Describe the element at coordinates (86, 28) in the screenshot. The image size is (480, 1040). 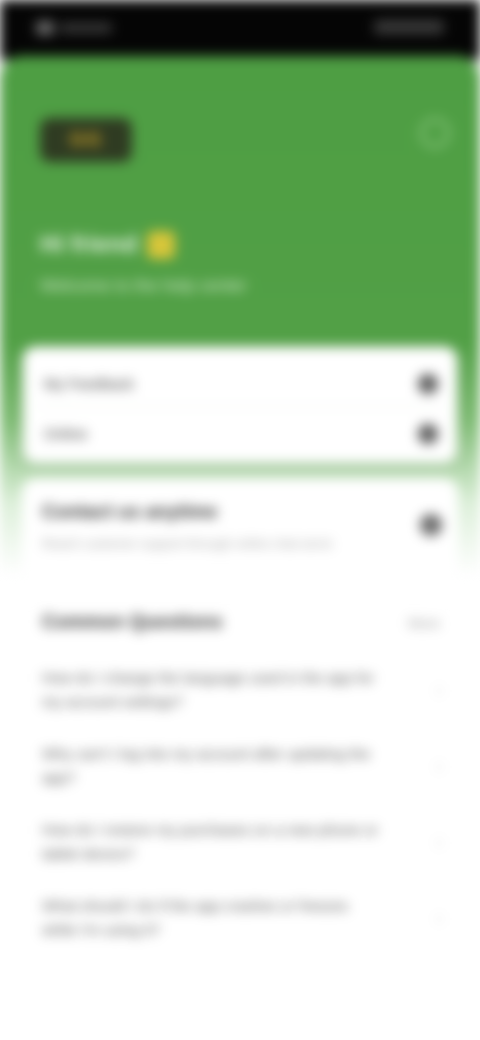
I see `status-text` at that location.